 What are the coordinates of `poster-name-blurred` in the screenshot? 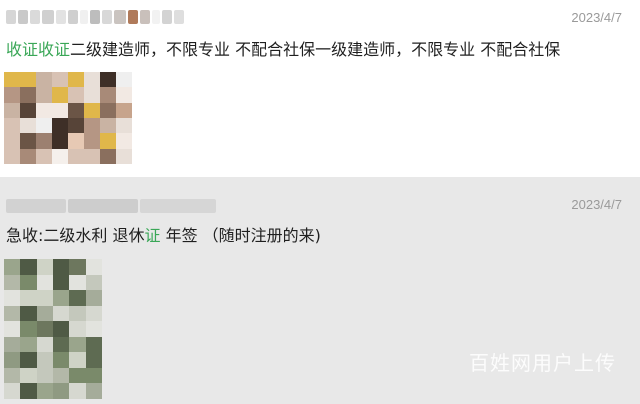 It's located at (111, 206).